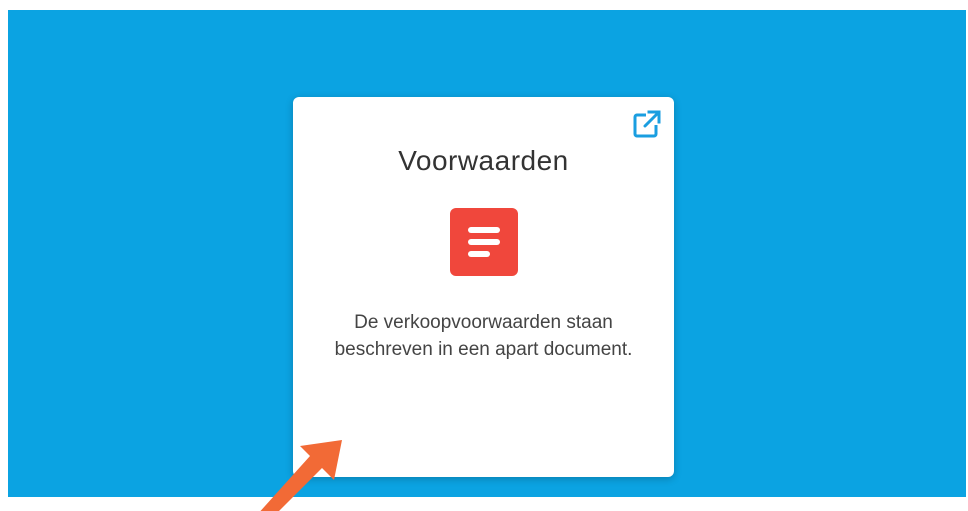  I want to click on external-link-icon, so click(647, 124).